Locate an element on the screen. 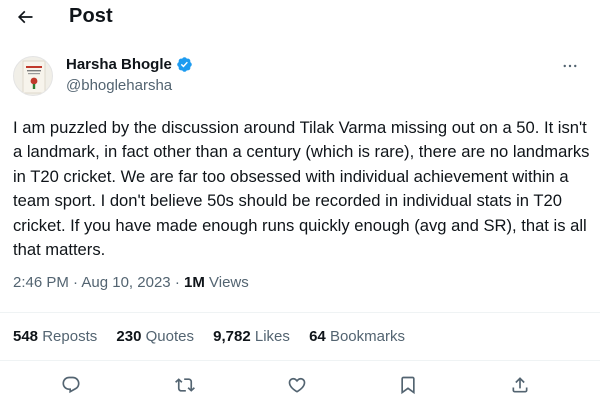  quotes-stat: 230 Quotes is located at coordinates (155, 336).